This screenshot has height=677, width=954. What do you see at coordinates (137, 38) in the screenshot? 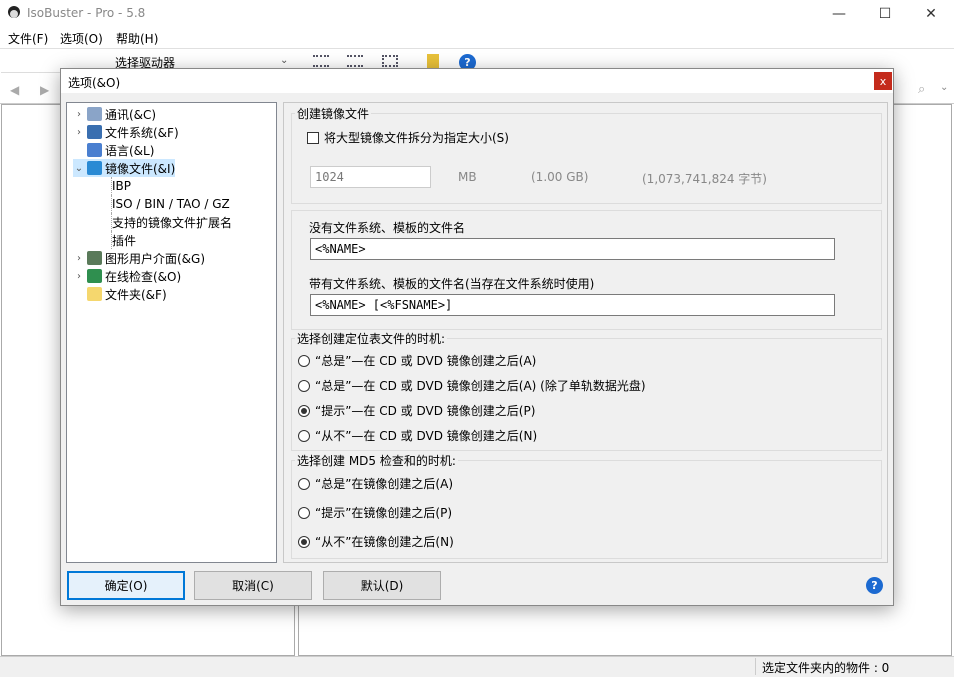
I see `menu-help: 帮助(H)` at bounding box center [137, 38].